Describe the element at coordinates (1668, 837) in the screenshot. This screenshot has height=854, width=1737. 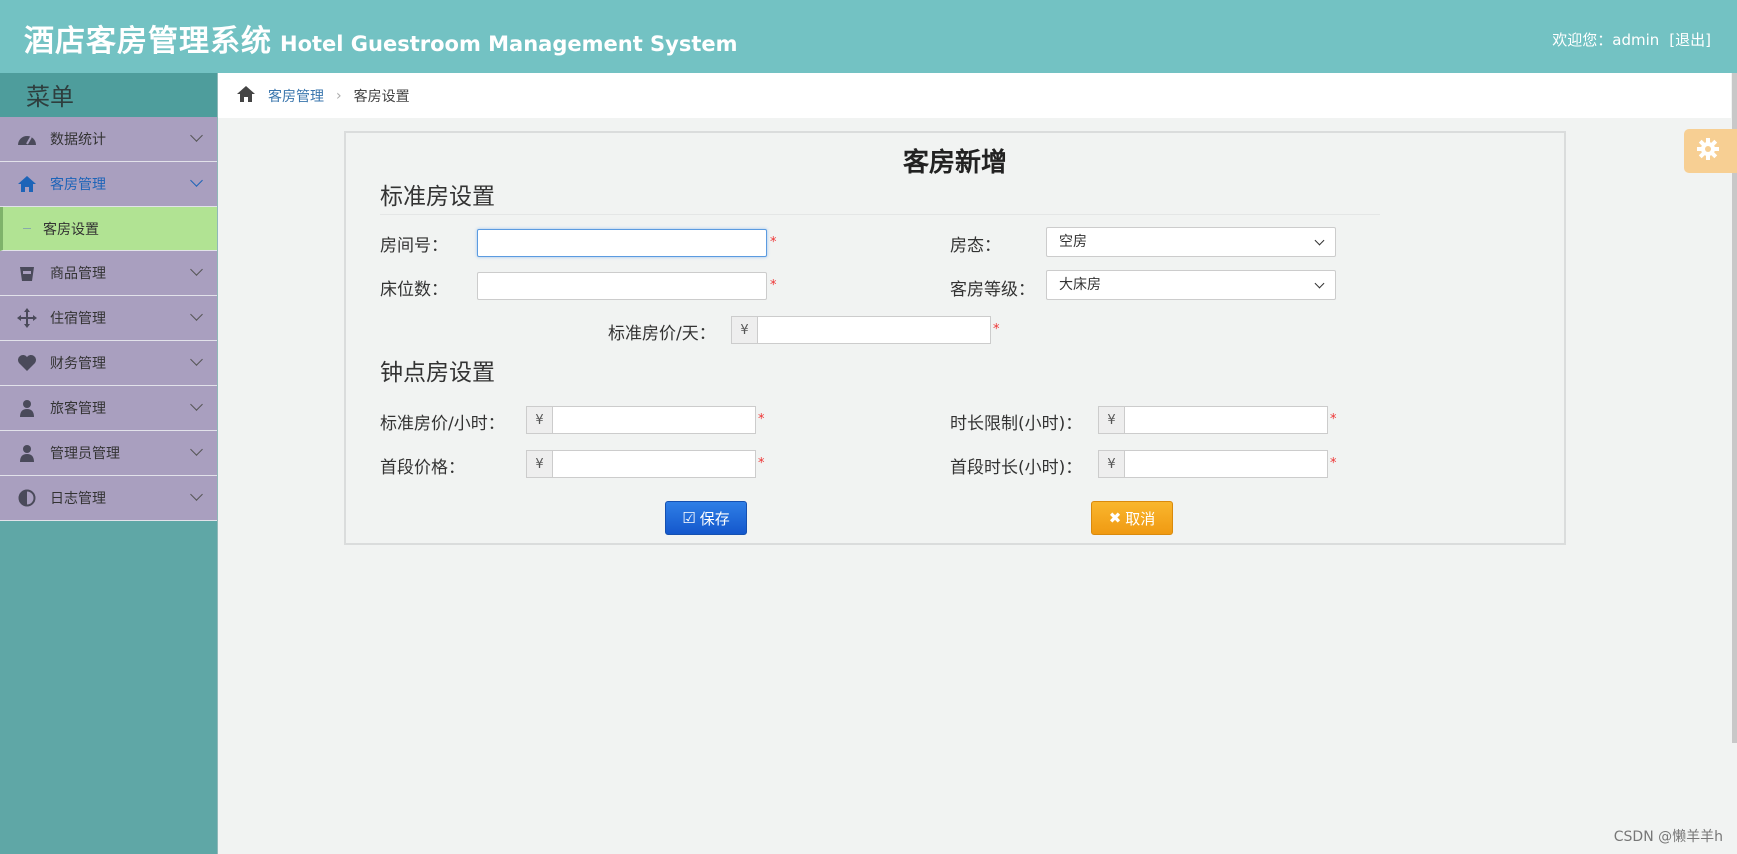
I see `watermark: CSDN @懒羊羊h` at that location.